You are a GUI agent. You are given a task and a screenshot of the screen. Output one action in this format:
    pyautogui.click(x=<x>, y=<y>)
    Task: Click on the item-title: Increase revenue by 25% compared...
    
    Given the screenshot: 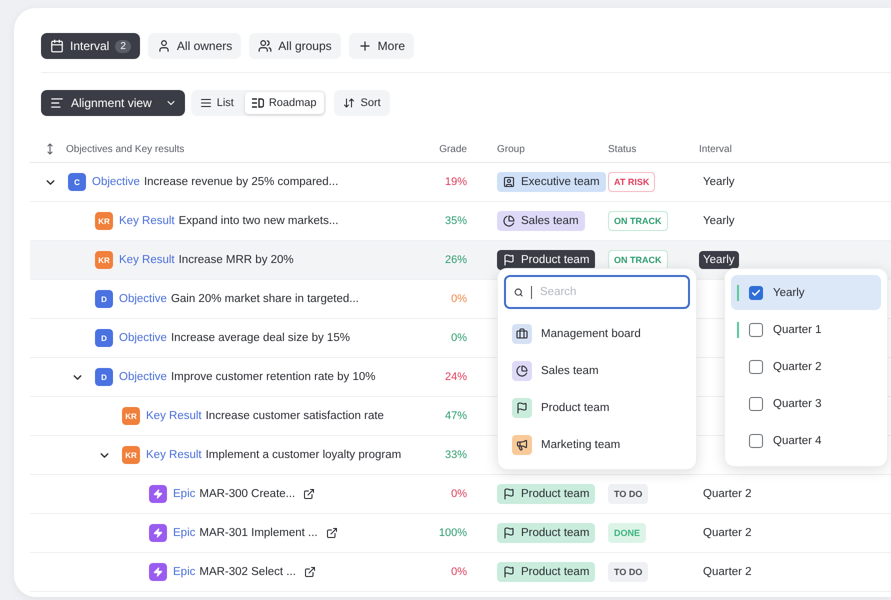 What is the action you would take?
    pyautogui.click(x=241, y=182)
    